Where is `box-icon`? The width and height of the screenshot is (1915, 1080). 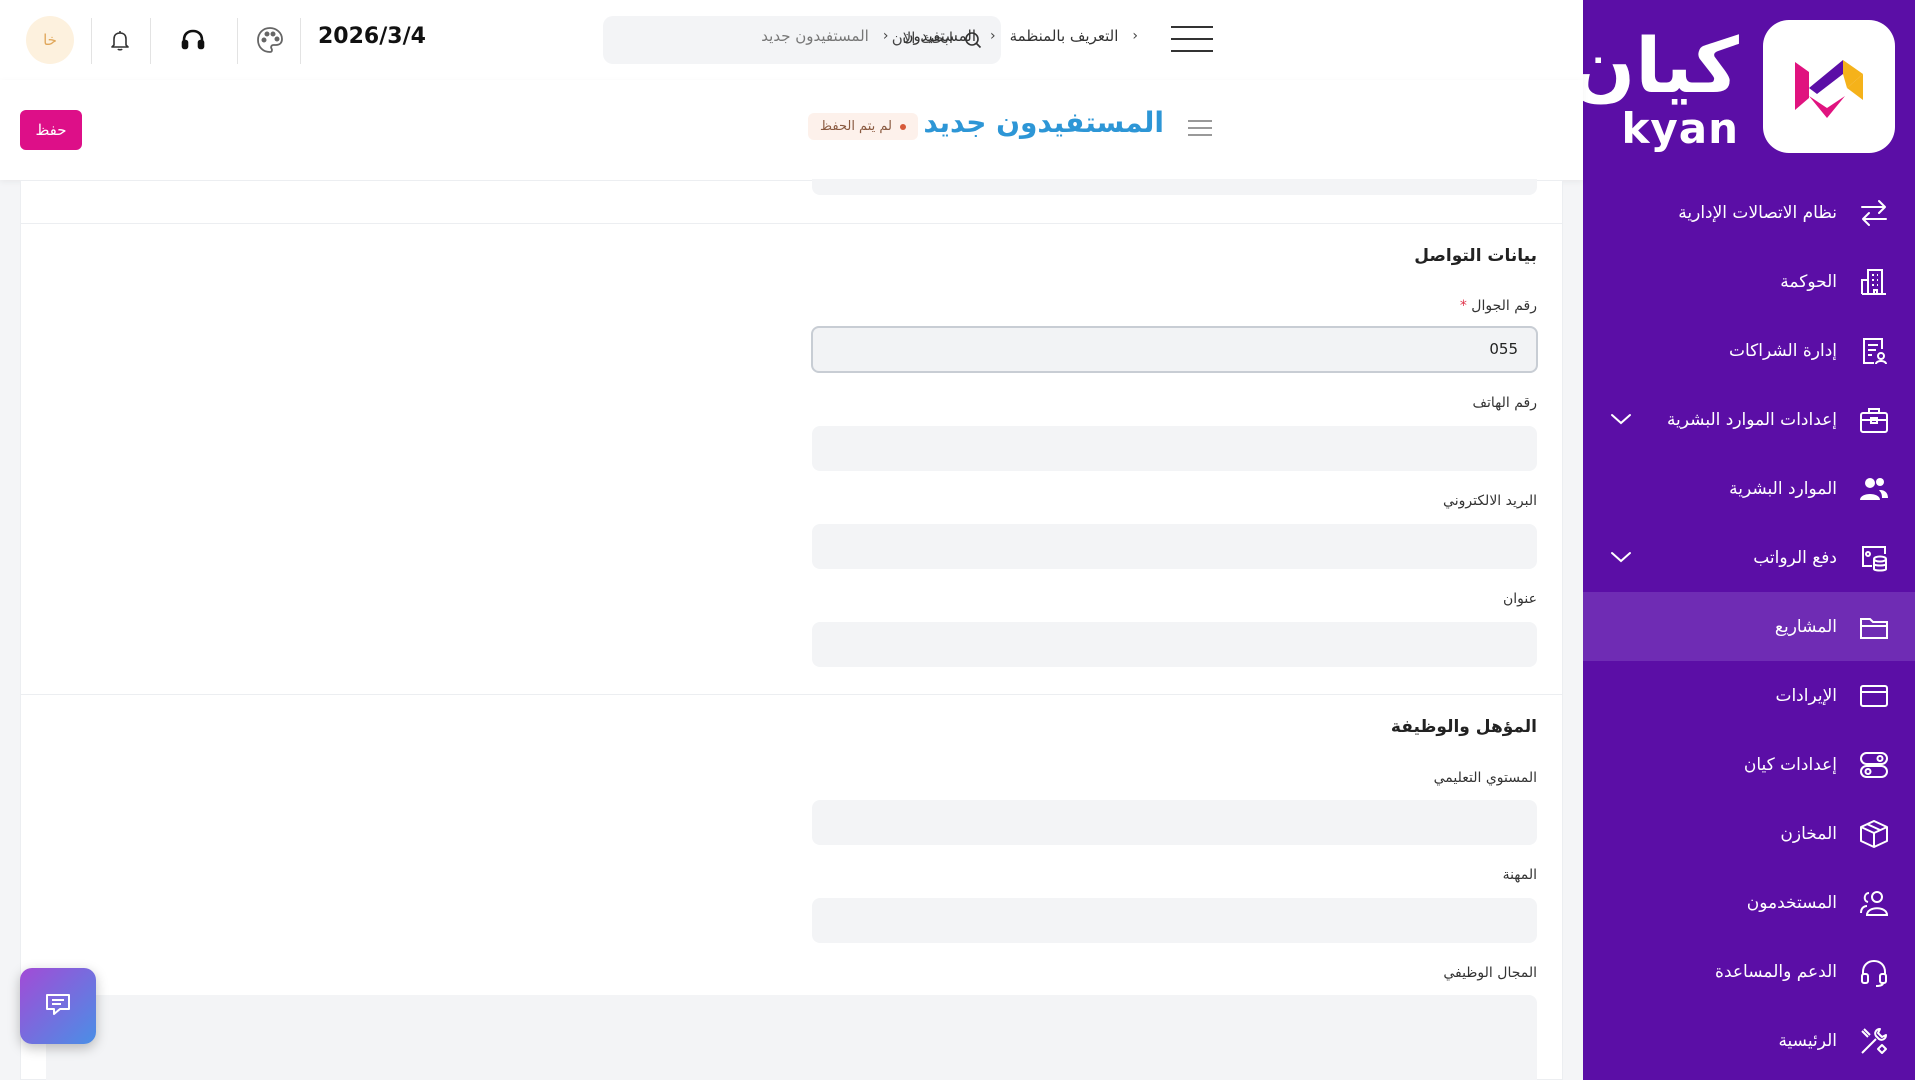 box-icon is located at coordinates (1874, 834).